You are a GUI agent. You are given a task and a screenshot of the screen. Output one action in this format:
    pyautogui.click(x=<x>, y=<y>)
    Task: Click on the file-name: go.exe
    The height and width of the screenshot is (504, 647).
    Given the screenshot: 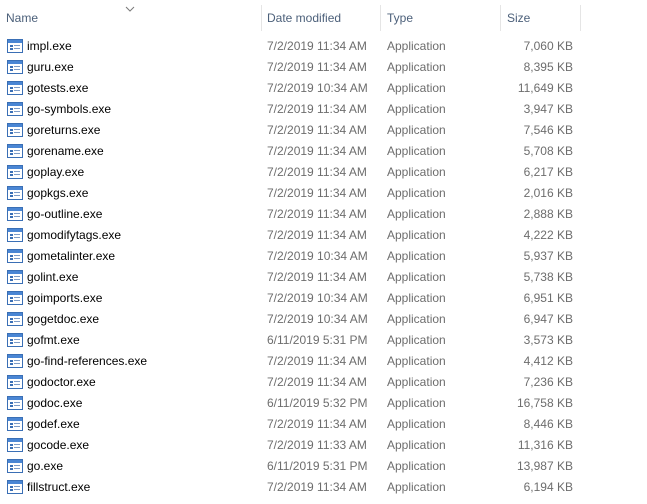 What is the action you would take?
    pyautogui.click(x=45, y=466)
    